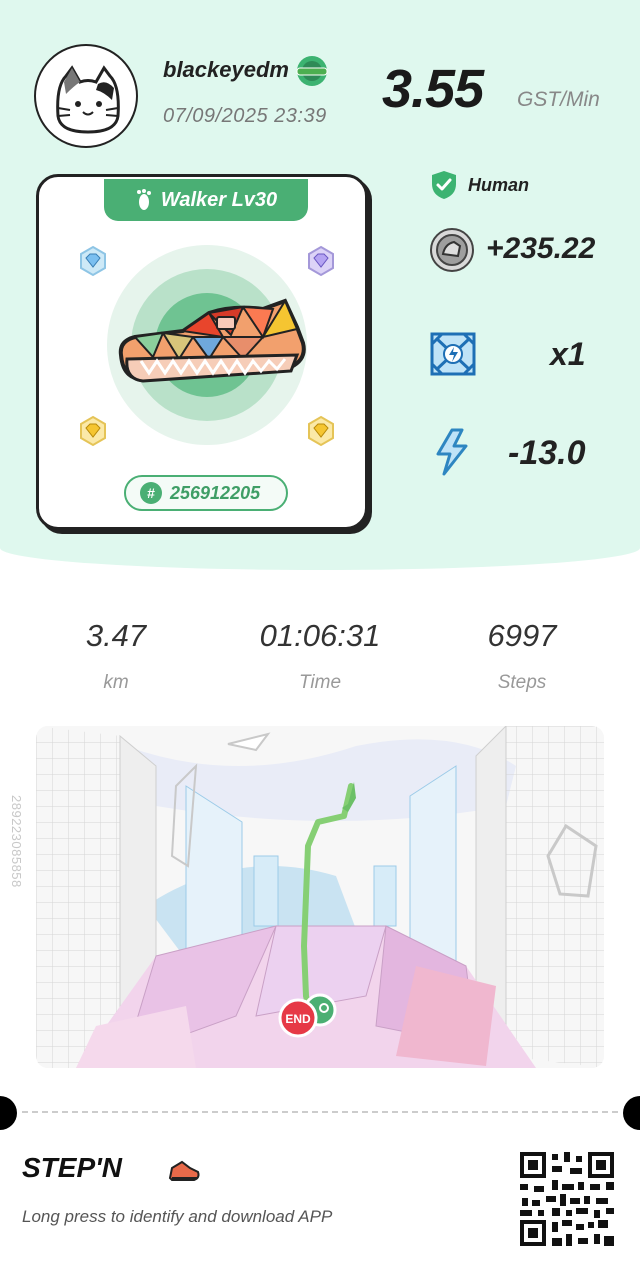  I want to click on verified-badge-icon, so click(312, 71).